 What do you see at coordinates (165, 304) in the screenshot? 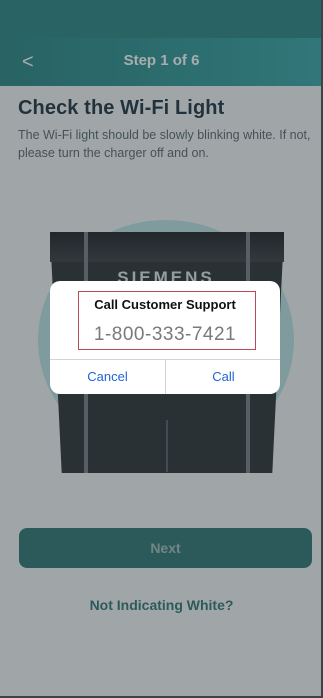
I see `dialog-title: Call Customer Support` at bounding box center [165, 304].